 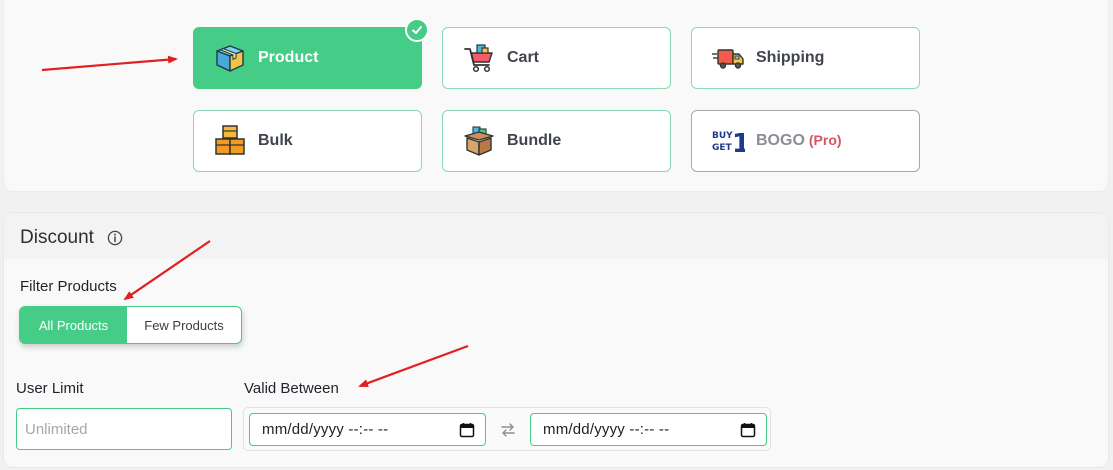 I want to click on user-limit-label: User Limit, so click(x=50, y=388).